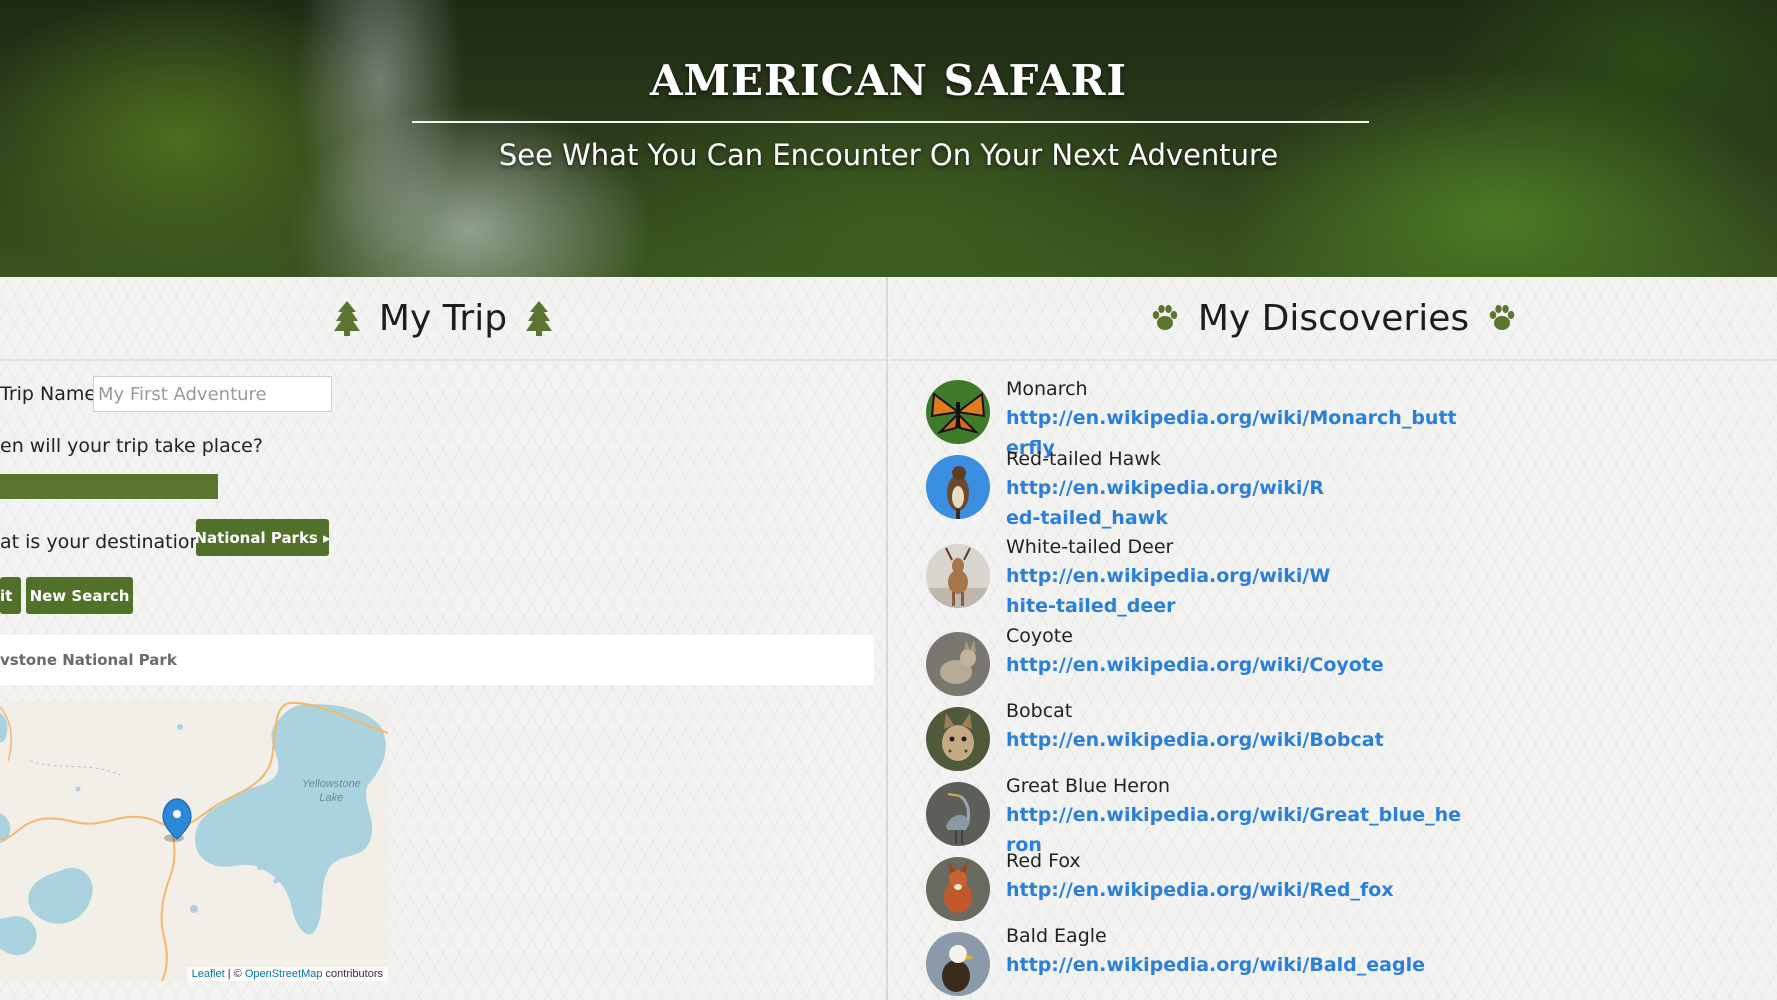 This screenshot has width=1777, height=1000. What do you see at coordinates (1047, 389) in the screenshot?
I see `discovery-name: Monarch` at bounding box center [1047, 389].